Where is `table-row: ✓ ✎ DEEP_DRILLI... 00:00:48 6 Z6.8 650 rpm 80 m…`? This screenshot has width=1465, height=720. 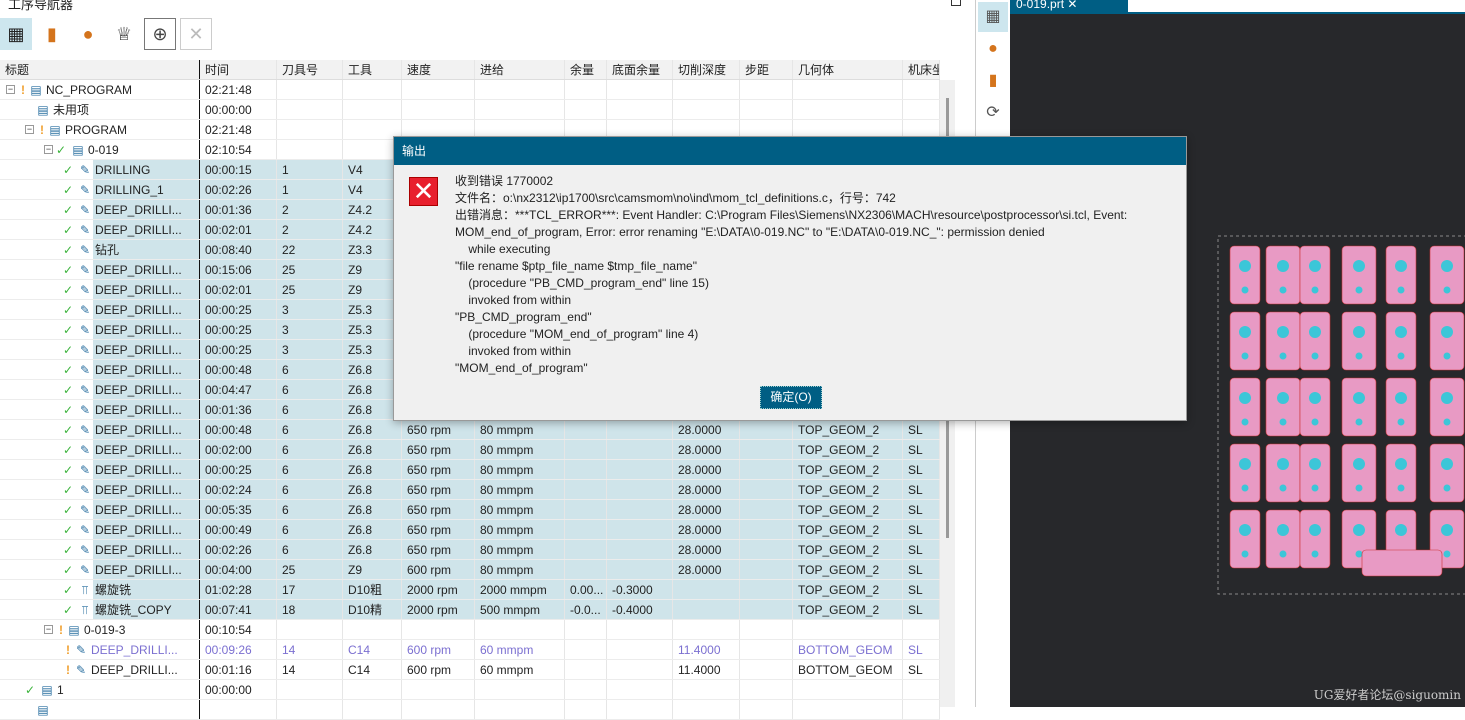
table-row: ✓ ✎ DEEP_DRILLI... 00:00:48 6 Z6.8 650 rpm 80 m… is located at coordinates (470, 430).